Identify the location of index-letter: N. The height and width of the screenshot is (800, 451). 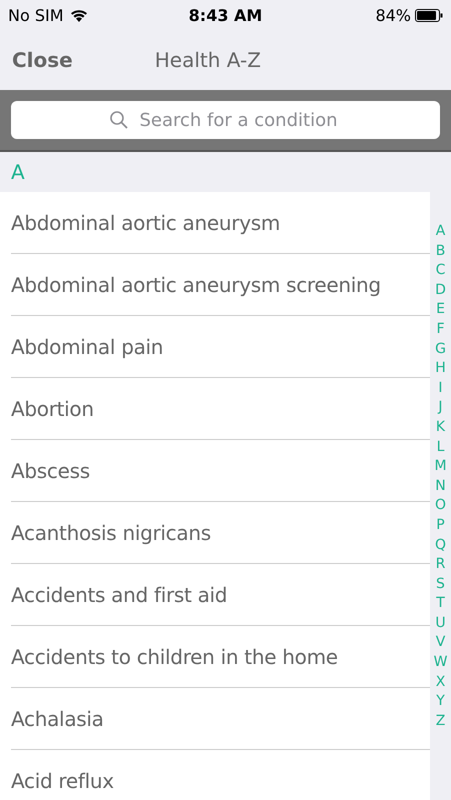
(440, 486).